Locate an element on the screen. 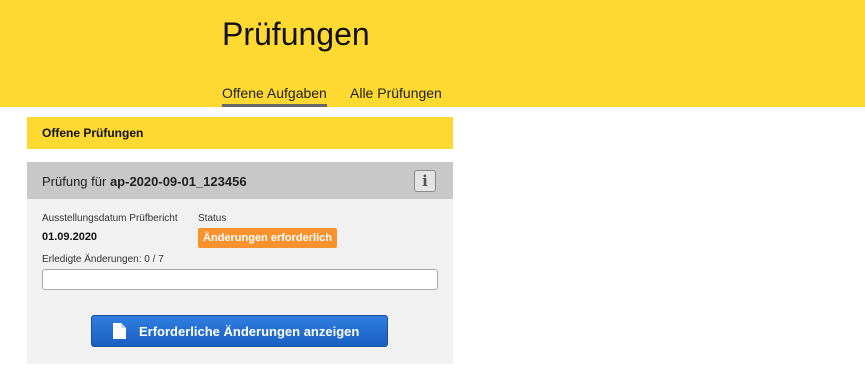  info-icon: i is located at coordinates (425, 181).